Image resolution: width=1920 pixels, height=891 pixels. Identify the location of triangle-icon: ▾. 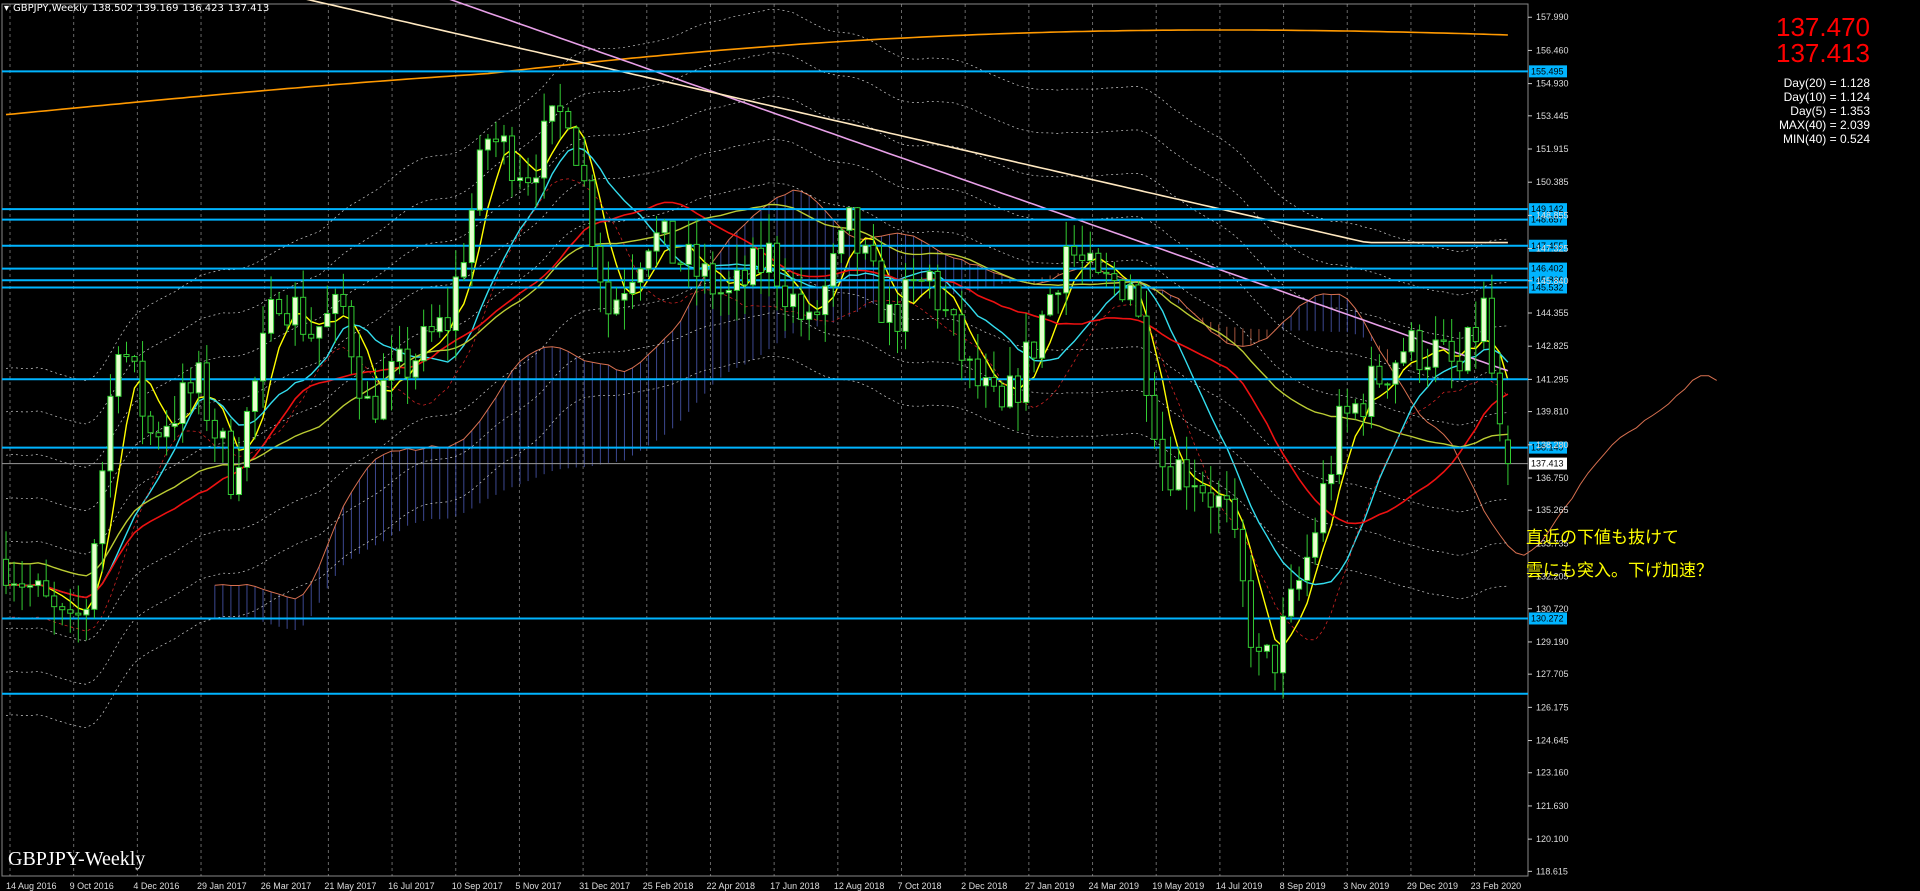
(7, 8).